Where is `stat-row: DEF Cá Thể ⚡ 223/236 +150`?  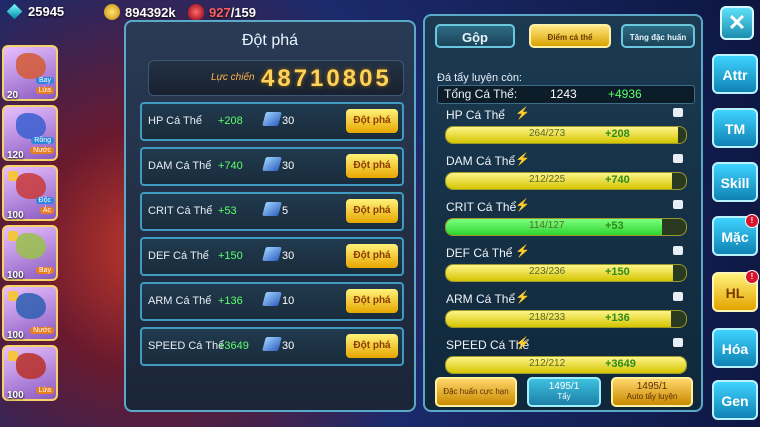 stat-row: DEF Cá Thể ⚡ 223/236 +150 is located at coordinates (565, 266).